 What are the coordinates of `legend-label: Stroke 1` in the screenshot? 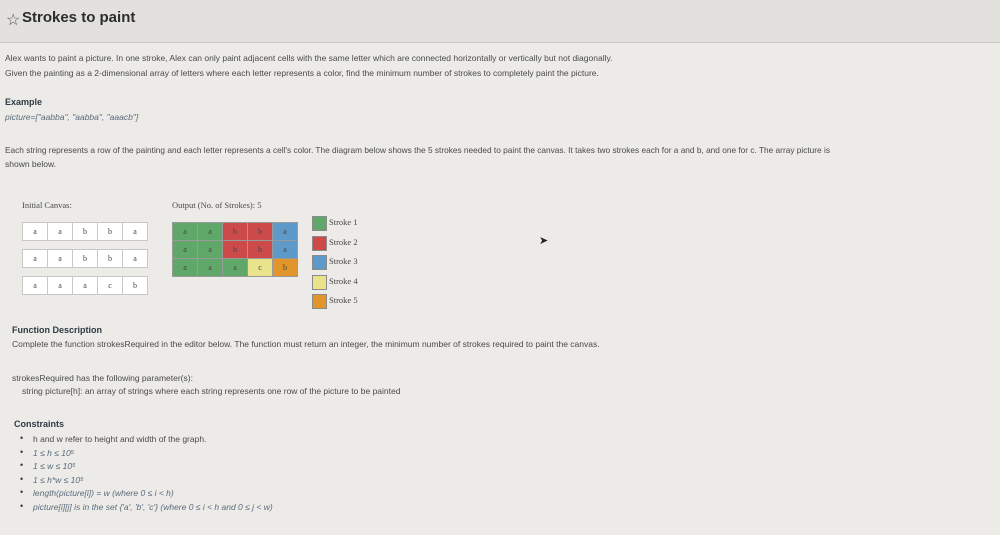 It's located at (343, 222).